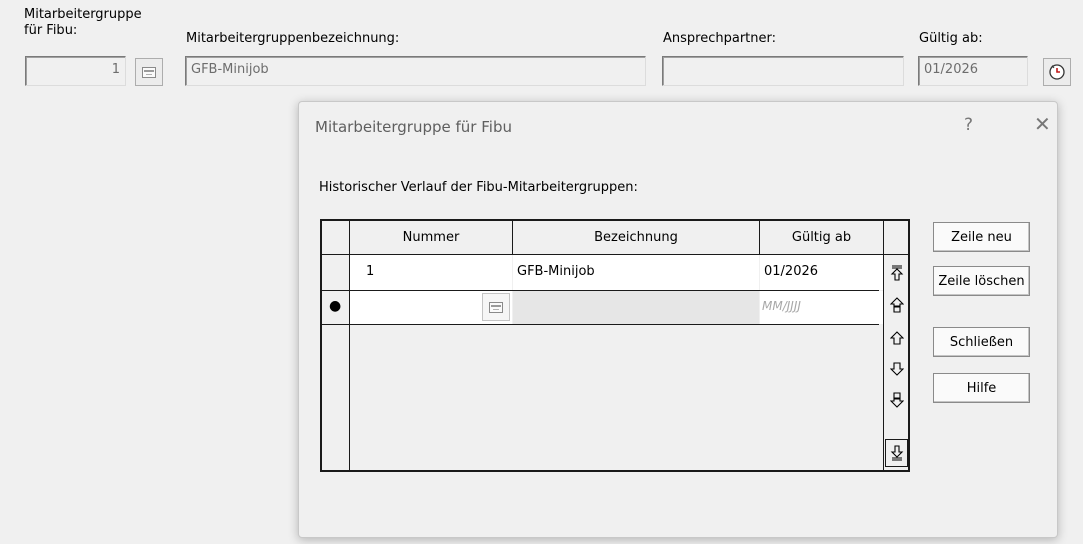 The width and height of the screenshot is (1083, 544). I want to click on group-label: Mitarbeitergruppe für Fibu:, so click(83, 23).